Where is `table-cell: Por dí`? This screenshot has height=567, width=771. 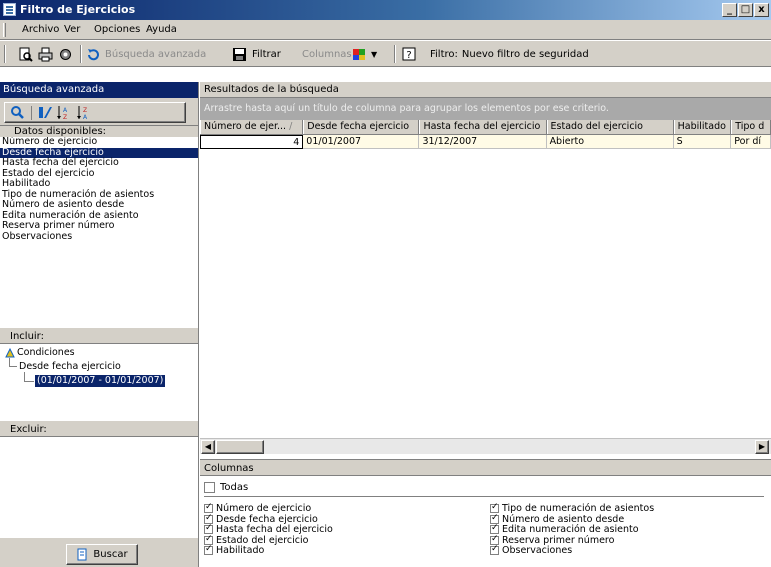
table-cell: Por dí is located at coordinates (751, 142).